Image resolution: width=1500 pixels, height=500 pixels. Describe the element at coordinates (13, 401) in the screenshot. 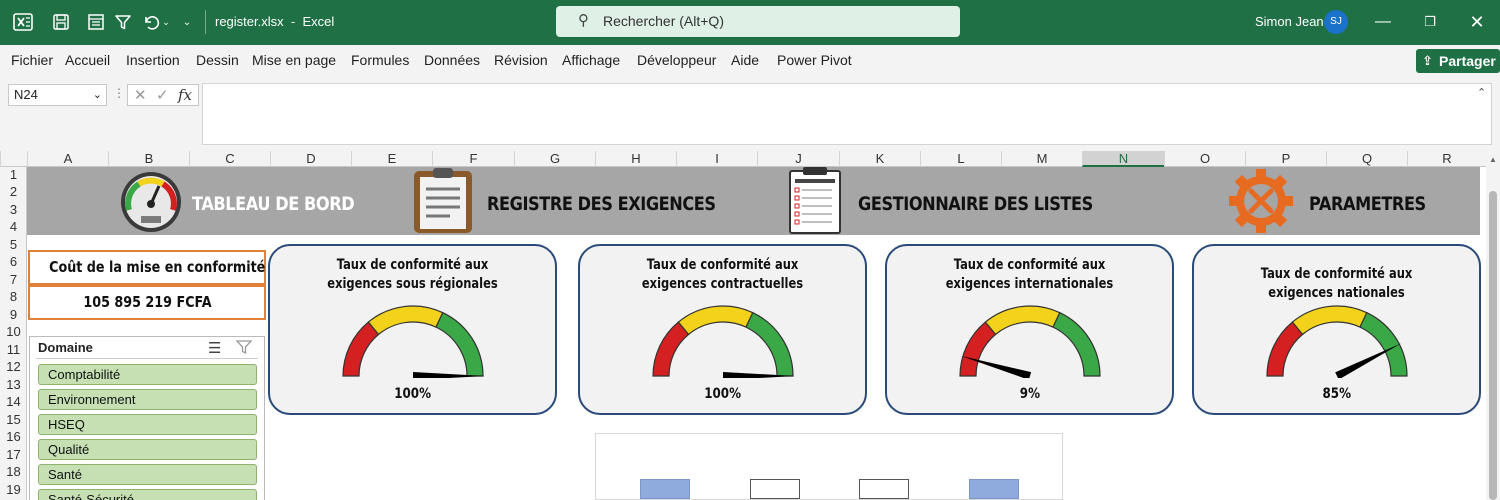

I see `row-header: 14` at that location.